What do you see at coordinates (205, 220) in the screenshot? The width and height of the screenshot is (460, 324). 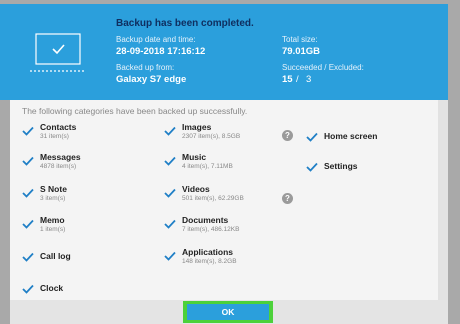 I see `category-name: Documents` at bounding box center [205, 220].